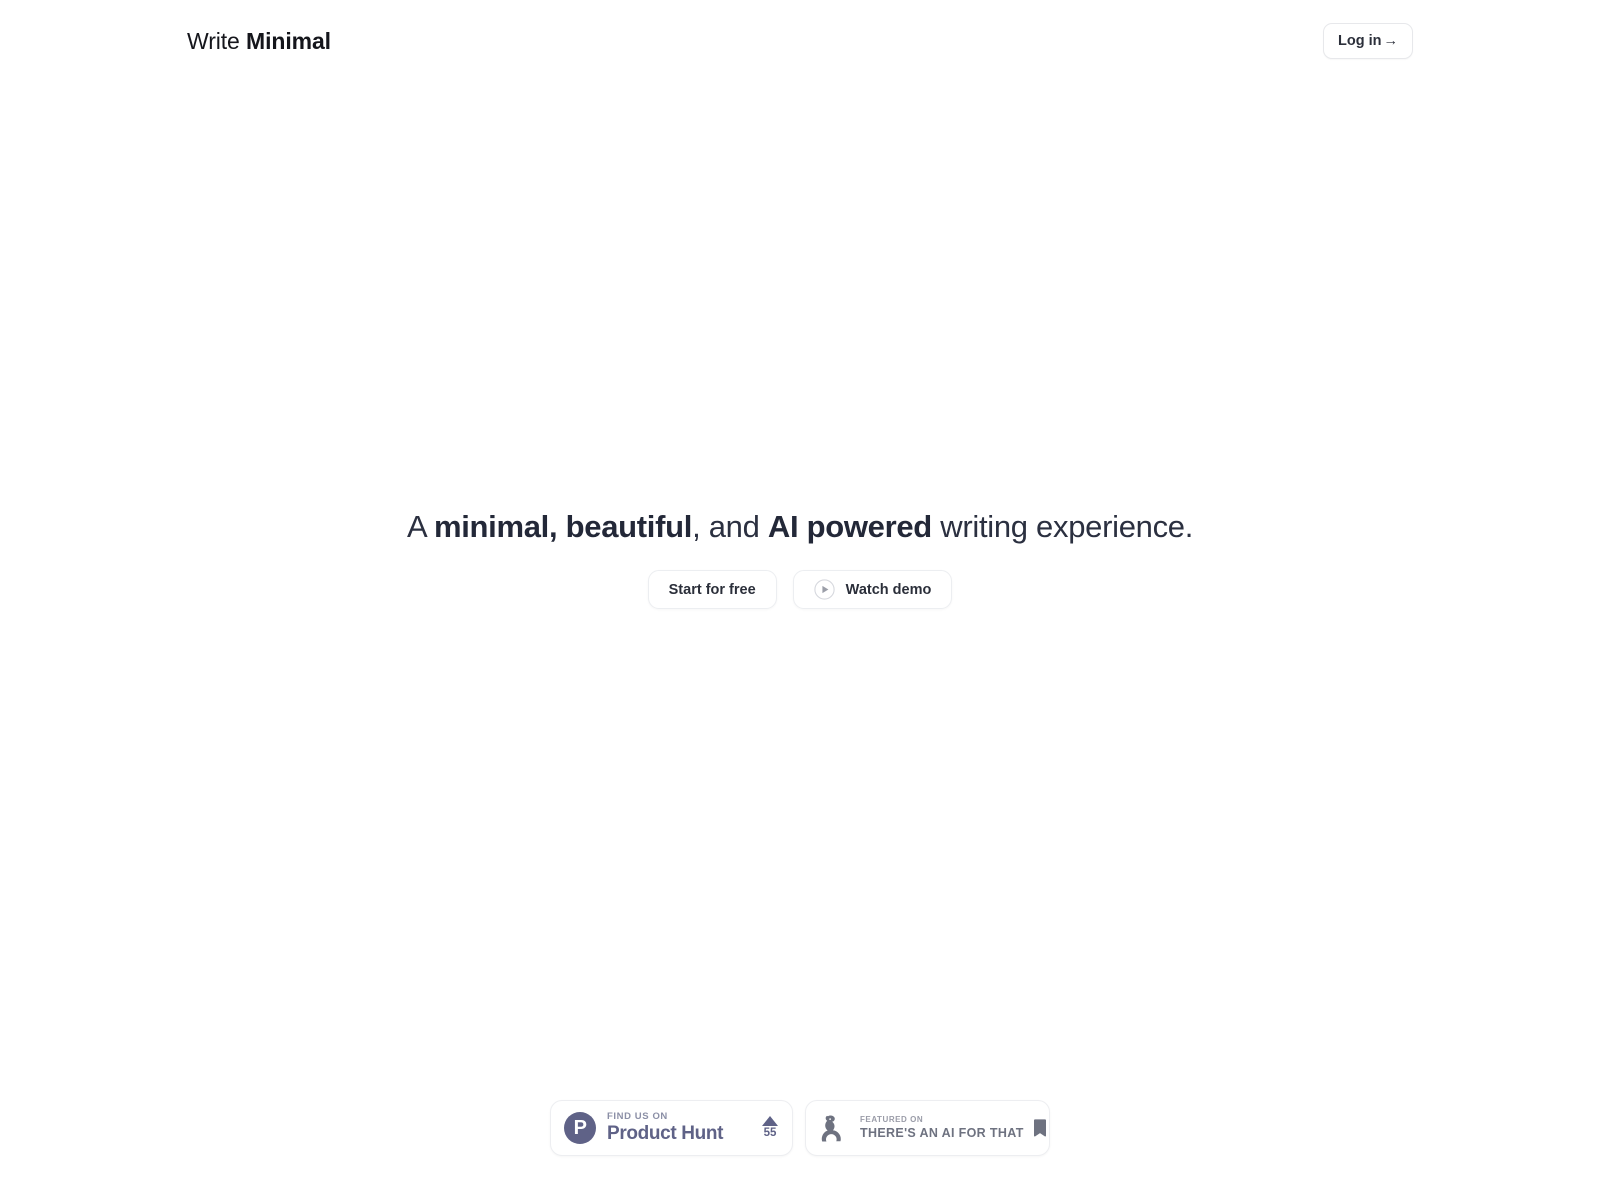 This screenshot has height=1200, width=1600. What do you see at coordinates (557, 526) in the screenshot?
I see `headline-part-3: ,` at bounding box center [557, 526].